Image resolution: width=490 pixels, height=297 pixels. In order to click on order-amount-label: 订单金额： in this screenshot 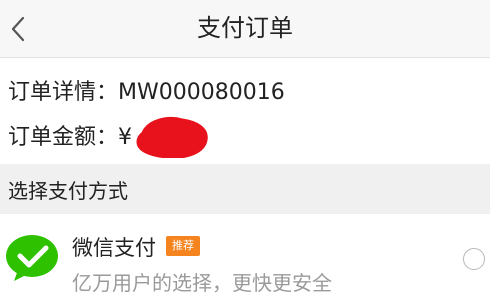, I will do `click(63, 137)`.